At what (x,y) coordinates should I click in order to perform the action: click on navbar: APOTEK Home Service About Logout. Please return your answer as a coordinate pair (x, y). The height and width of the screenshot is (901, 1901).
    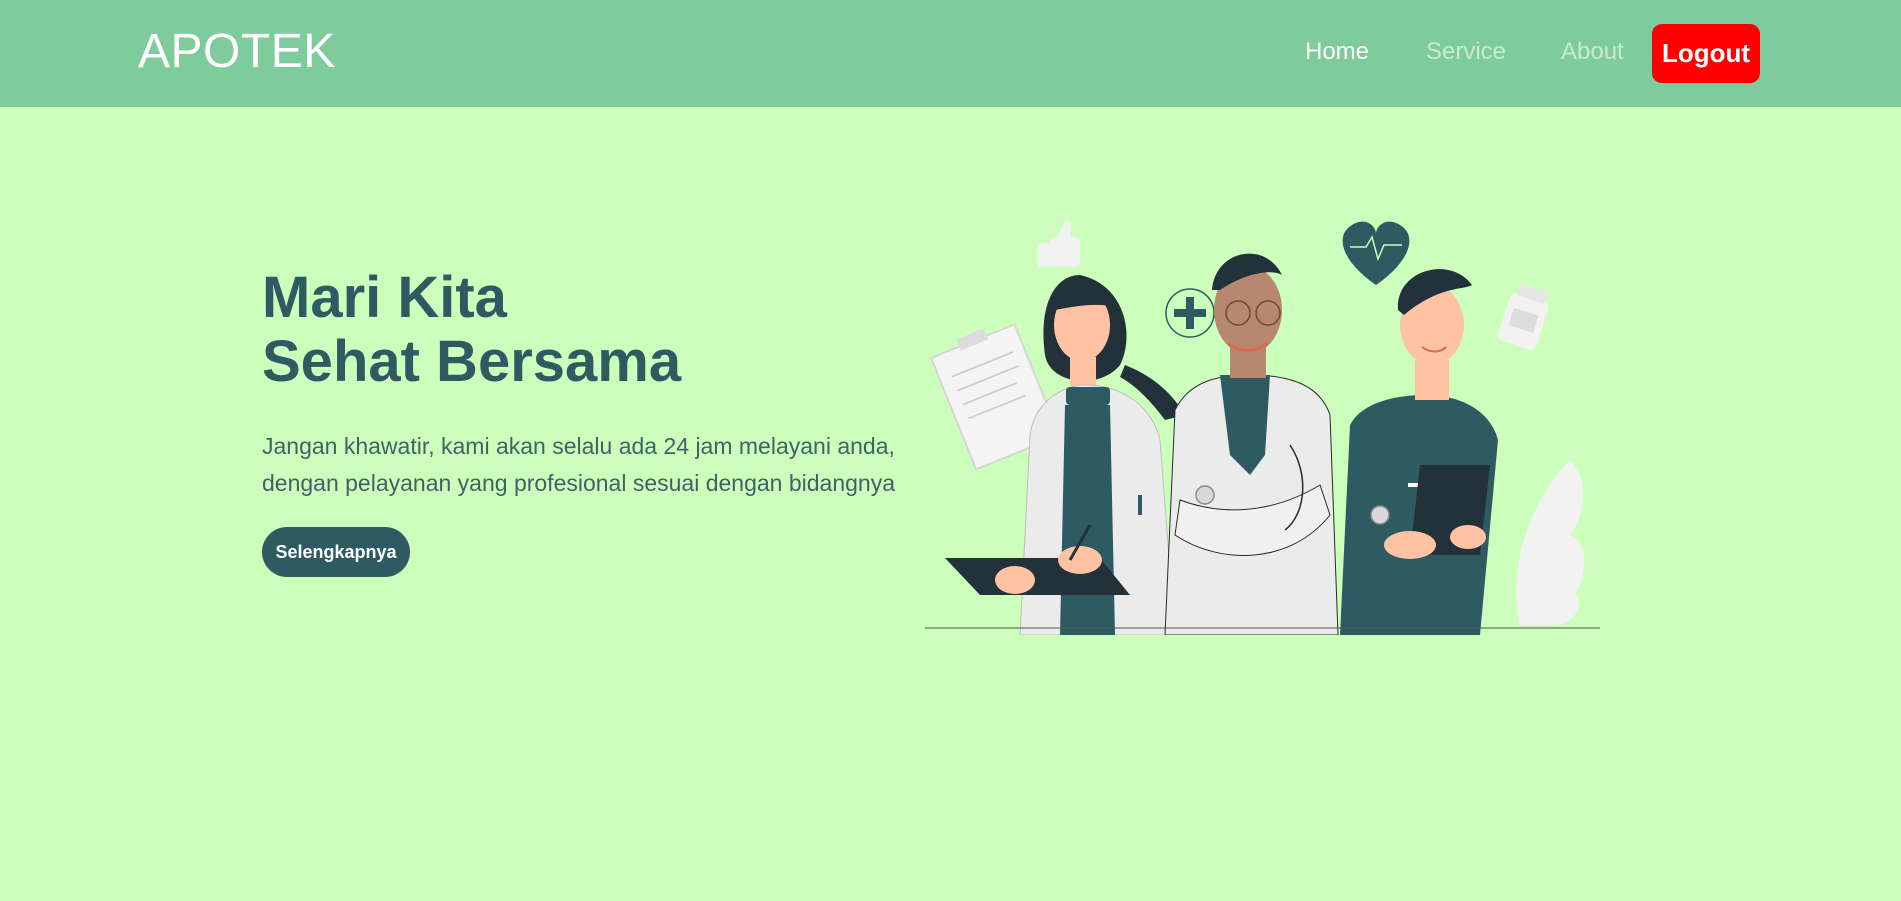
    Looking at the image, I should click on (950, 53).